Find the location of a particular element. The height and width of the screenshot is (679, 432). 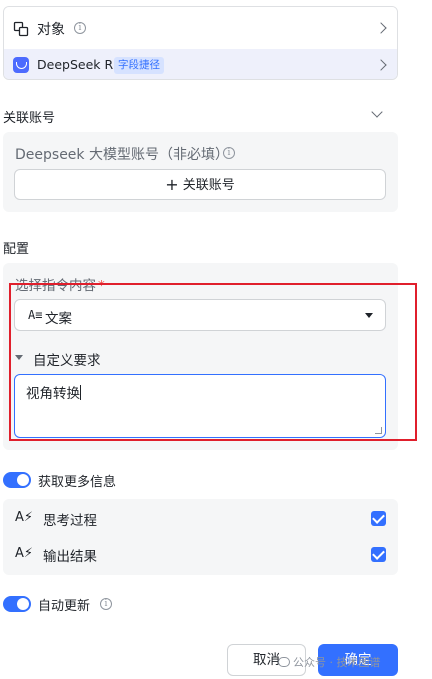

instruction-field-label: 选择指令内容 * is located at coordinates (60, 284).